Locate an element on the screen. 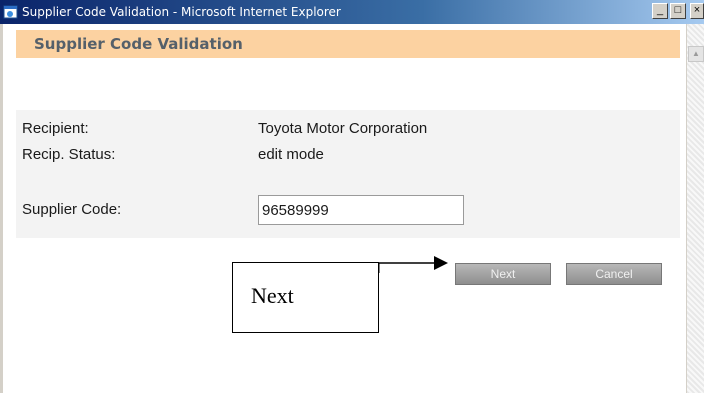 This screenshot has width=704, height=393. supplier-code-label: Supplier Code: is located at coordinates (72, 209).